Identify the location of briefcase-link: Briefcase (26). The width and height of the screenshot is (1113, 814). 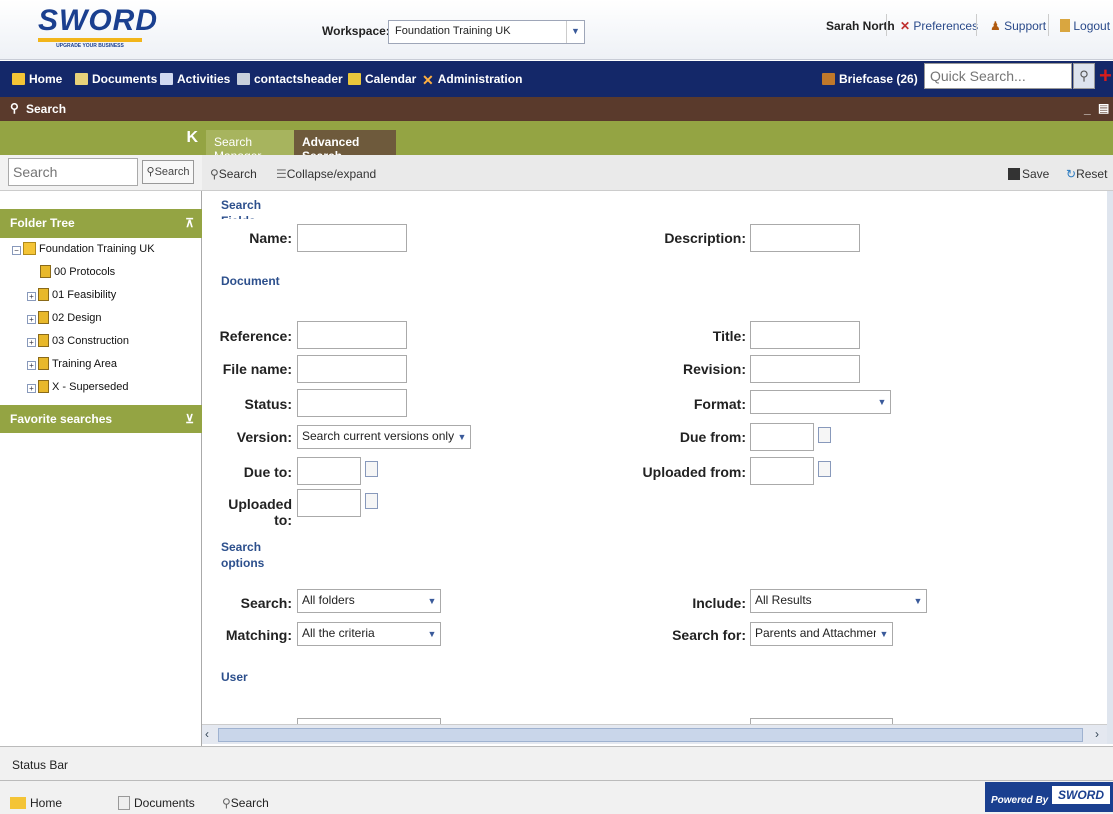
(870, 79).